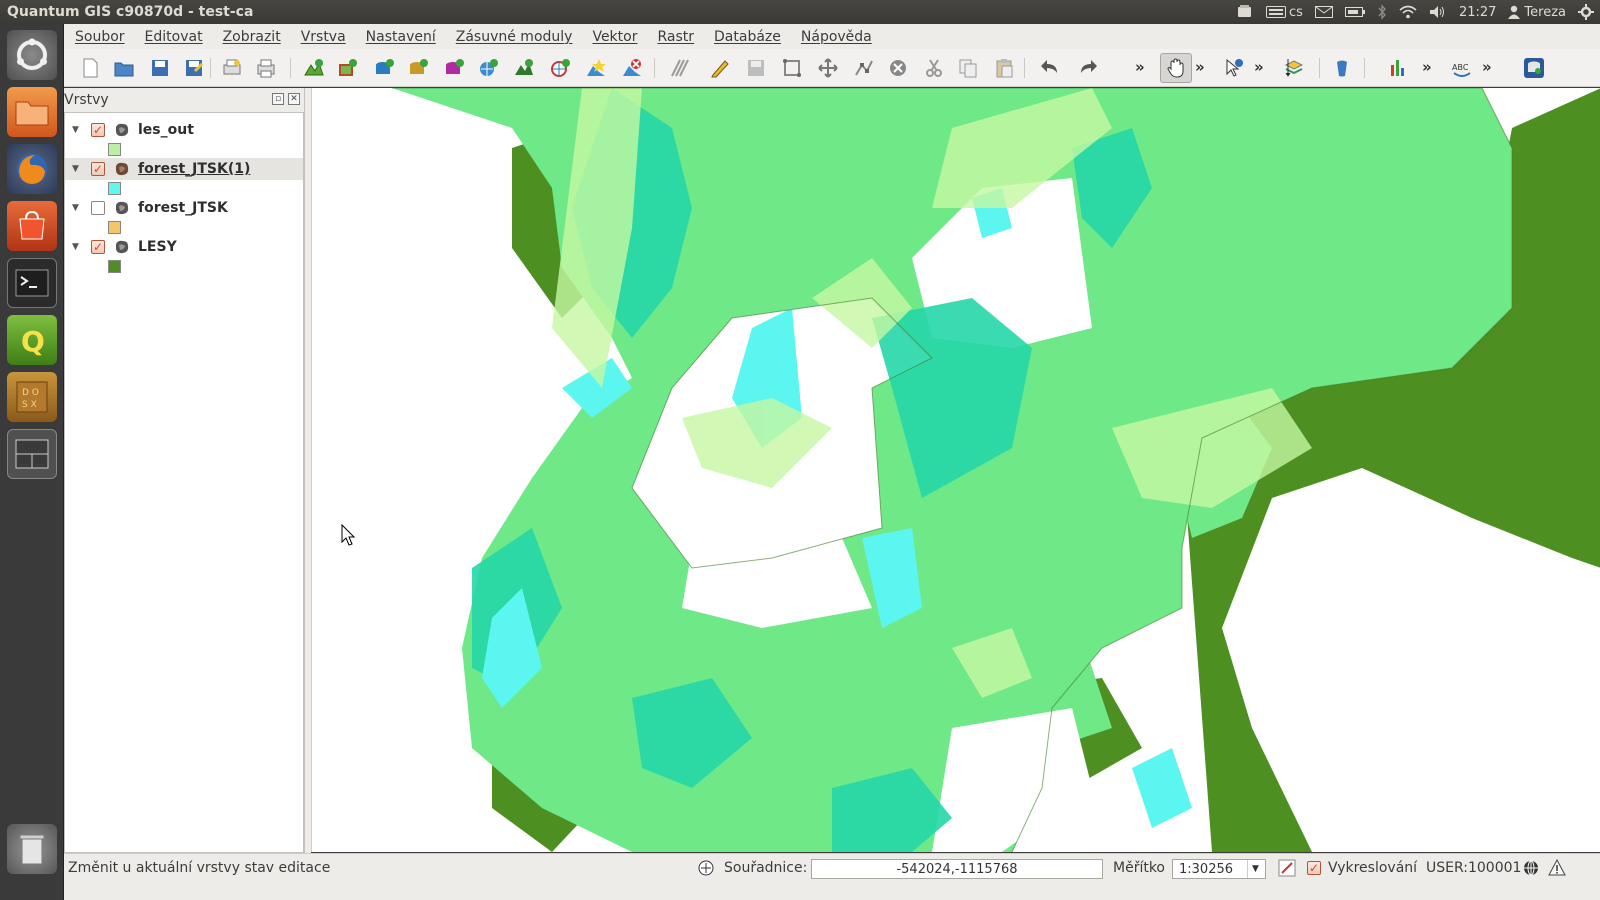  What do you see at coordinates (1088, 68) in the screenshot?
I see `redo-icon` at bounding box center [1088, 68].